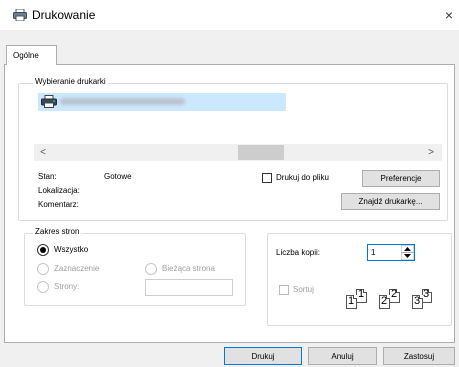 The image size is (459, 367). I want to click on tab-general-label: Ogólne, so click(26, 55).